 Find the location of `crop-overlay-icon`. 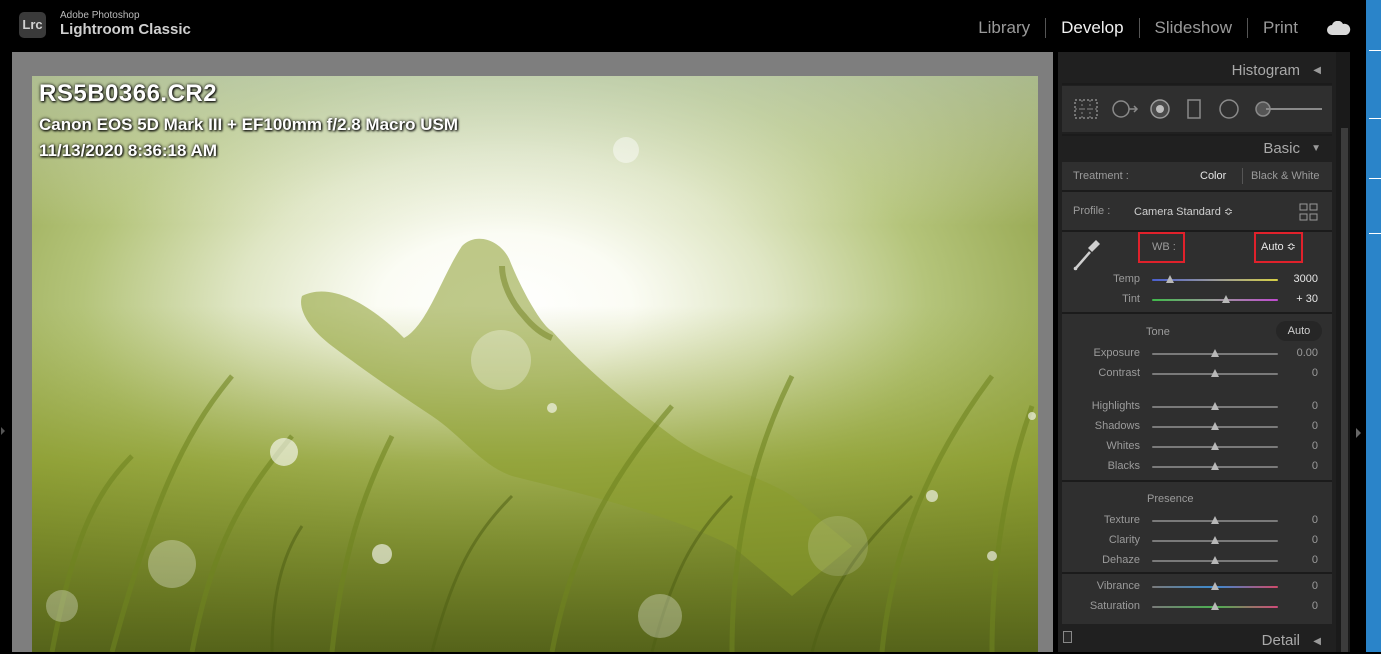

crop-overlay-icon is located at coordinates (1086, 109).